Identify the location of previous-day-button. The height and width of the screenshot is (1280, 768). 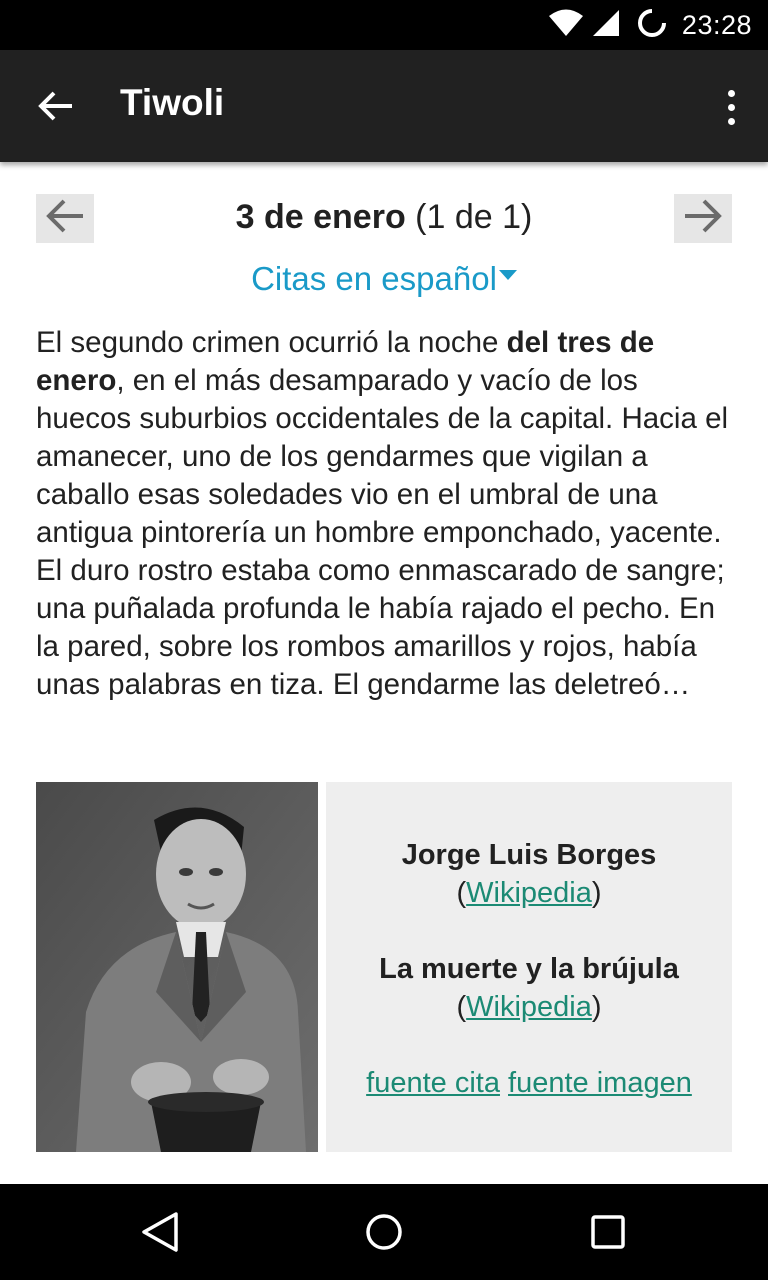
(65, 218).